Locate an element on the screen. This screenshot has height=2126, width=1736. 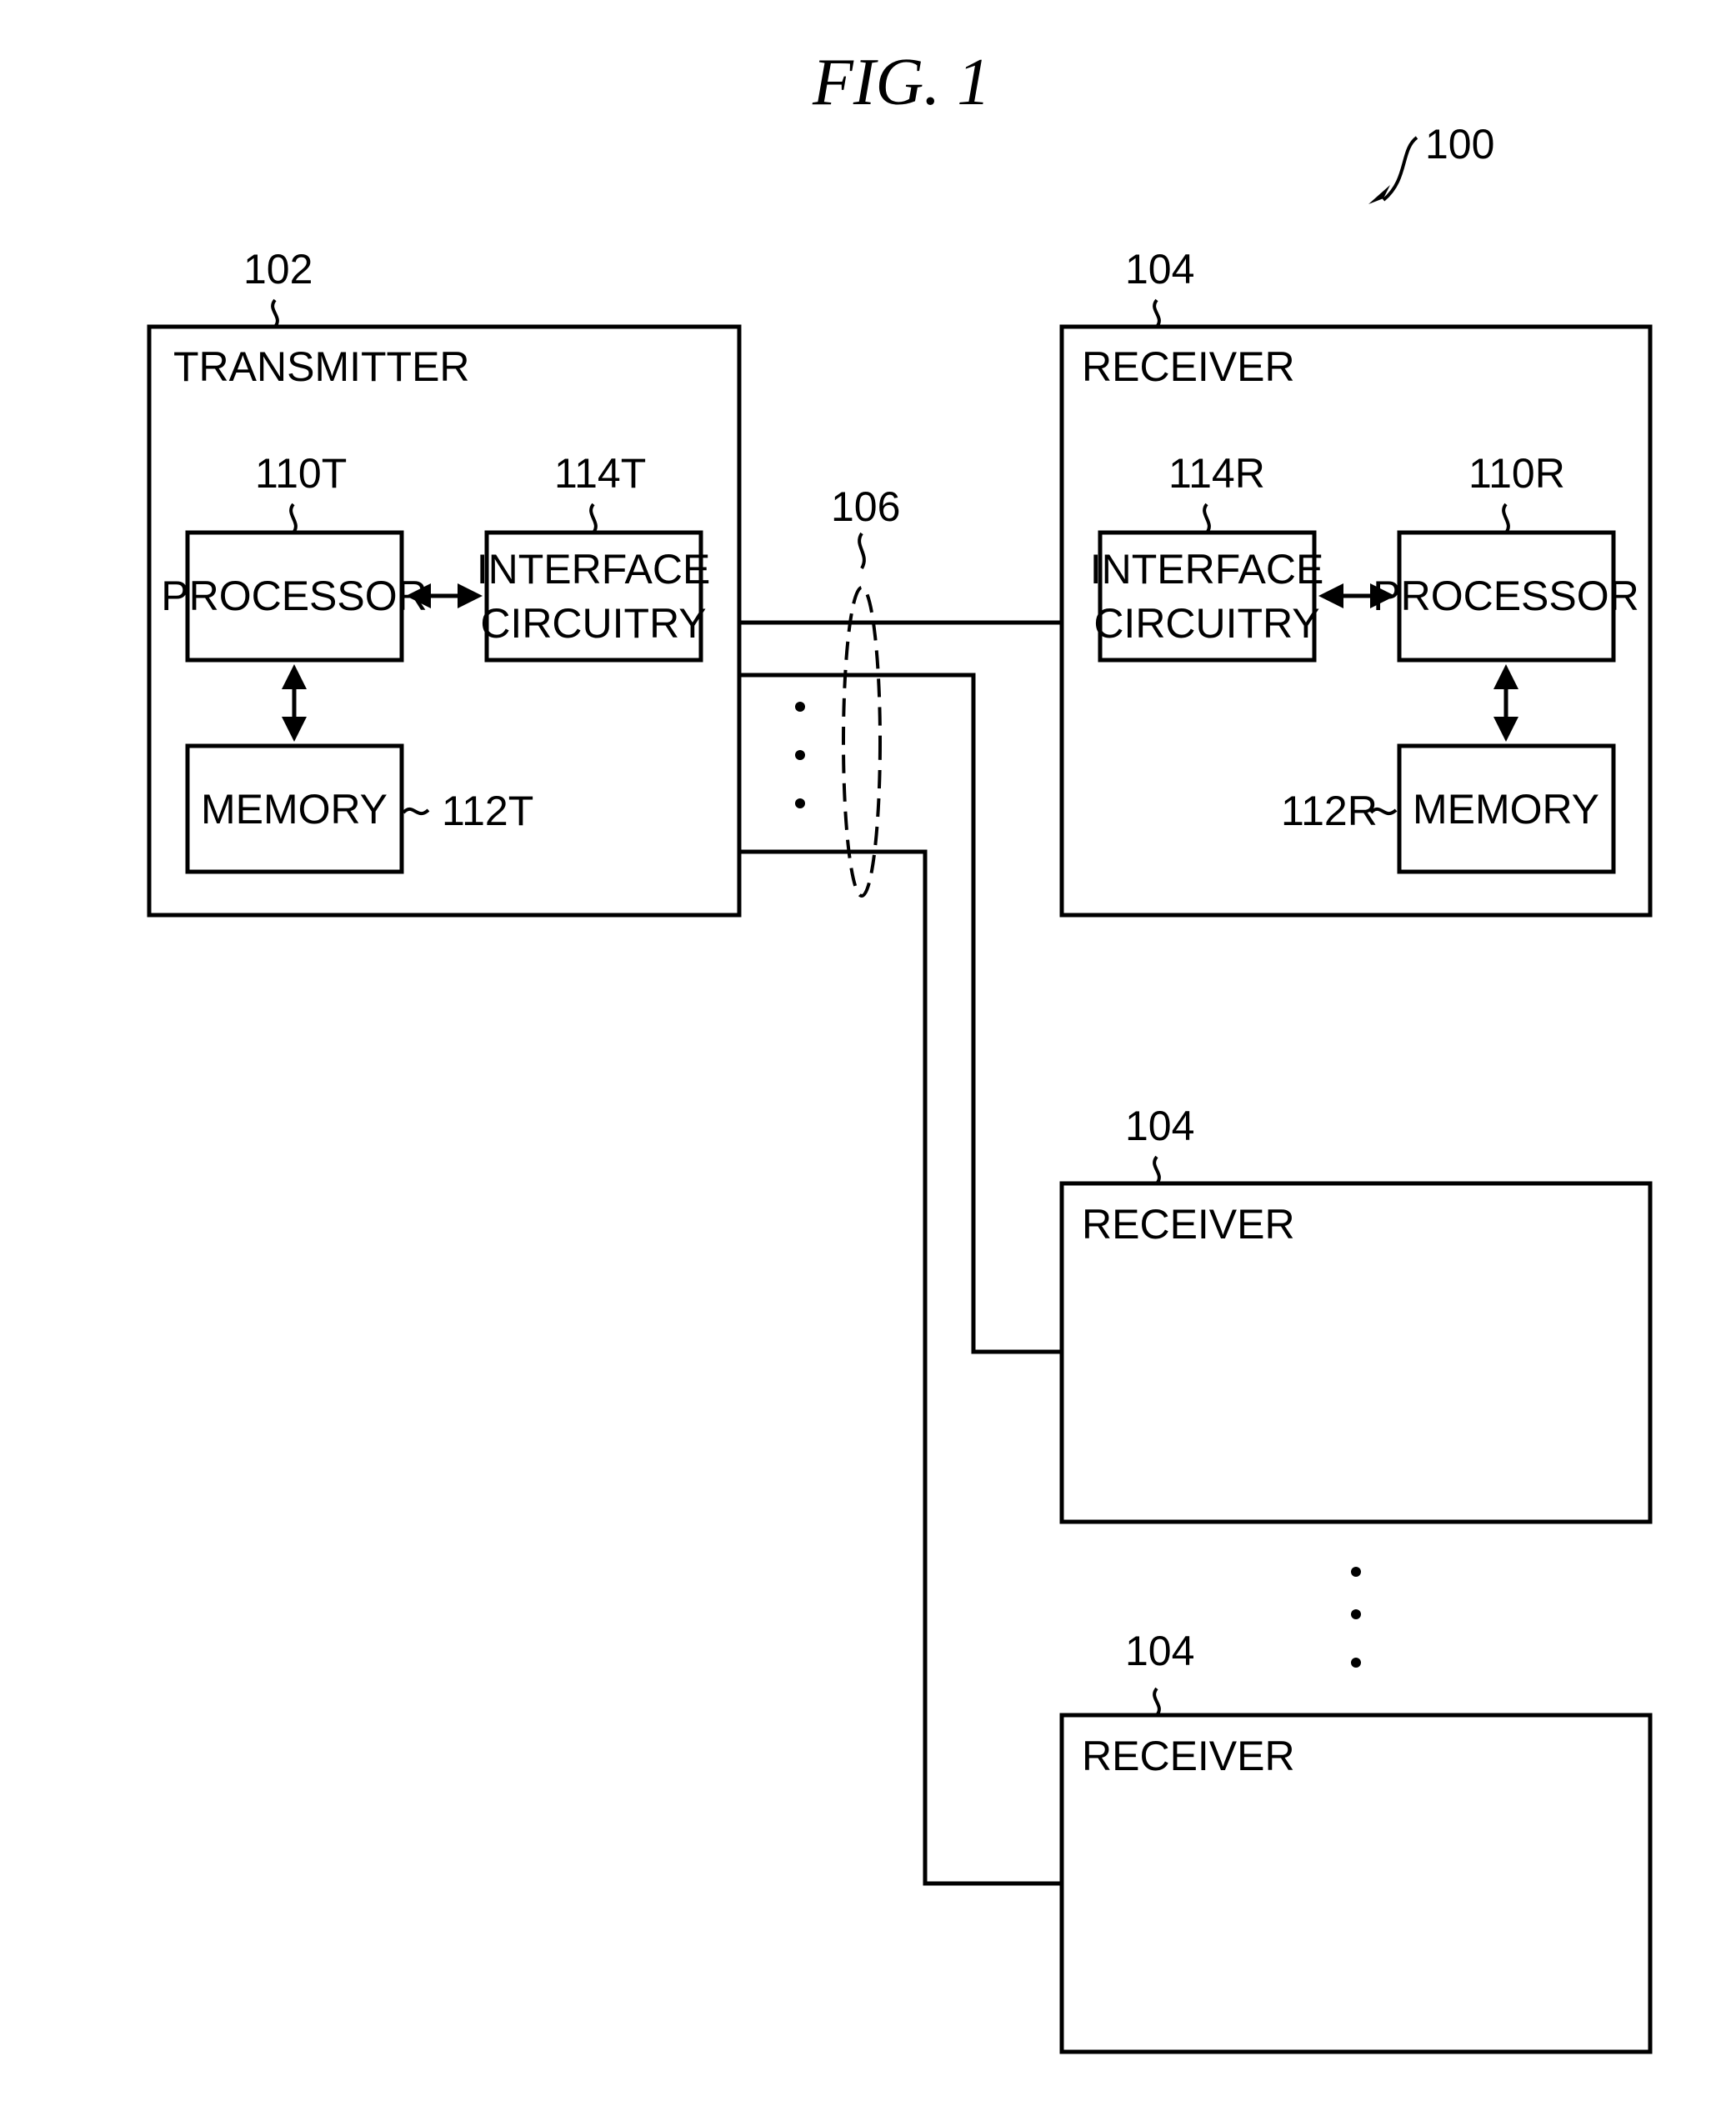
receiver-1-ref: 104 is located at coordinates (1160, 269).